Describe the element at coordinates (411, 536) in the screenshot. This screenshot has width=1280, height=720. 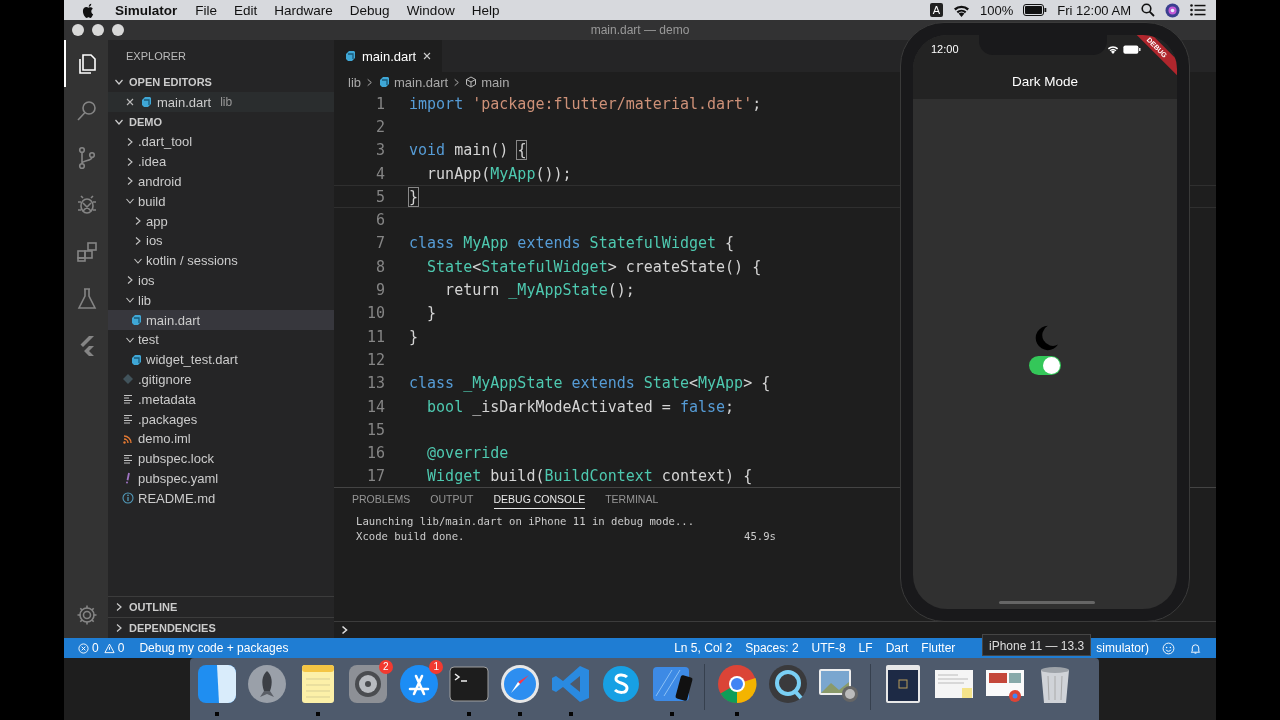
I see `console-line: Xcode build done.` at that location.